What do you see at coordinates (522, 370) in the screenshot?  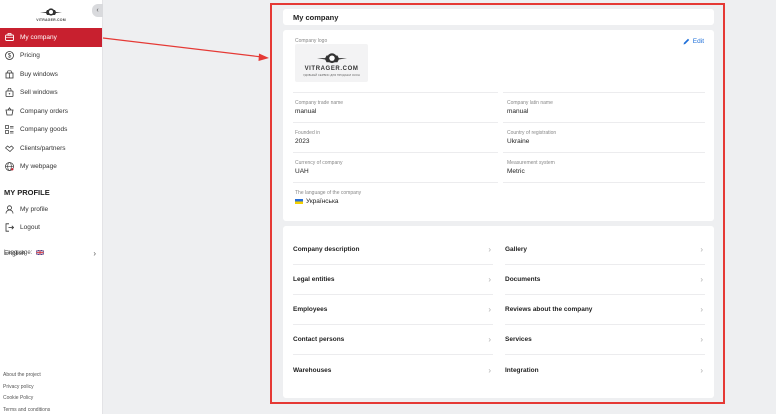 I see `link-label: Integration` at bounding box center [522, 370].